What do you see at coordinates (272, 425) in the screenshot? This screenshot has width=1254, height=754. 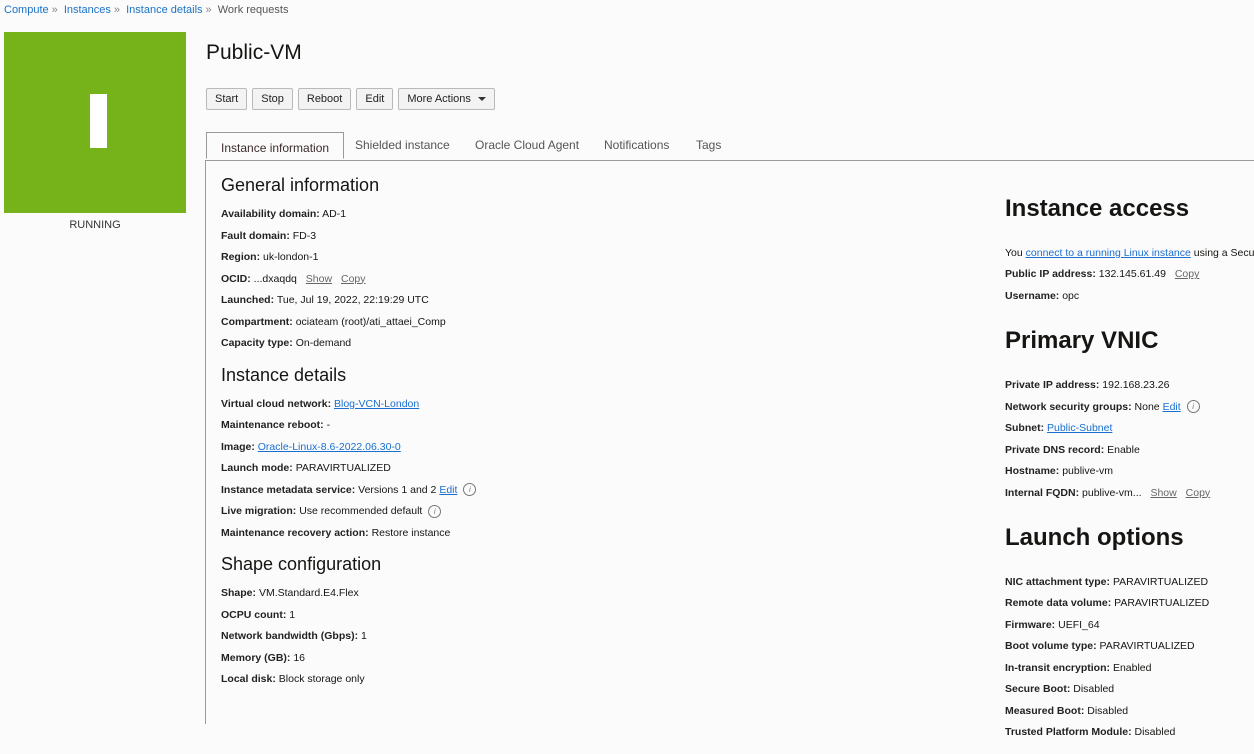 I see `field-label: Maintenance reboot:` at bounding box center [272, 425].